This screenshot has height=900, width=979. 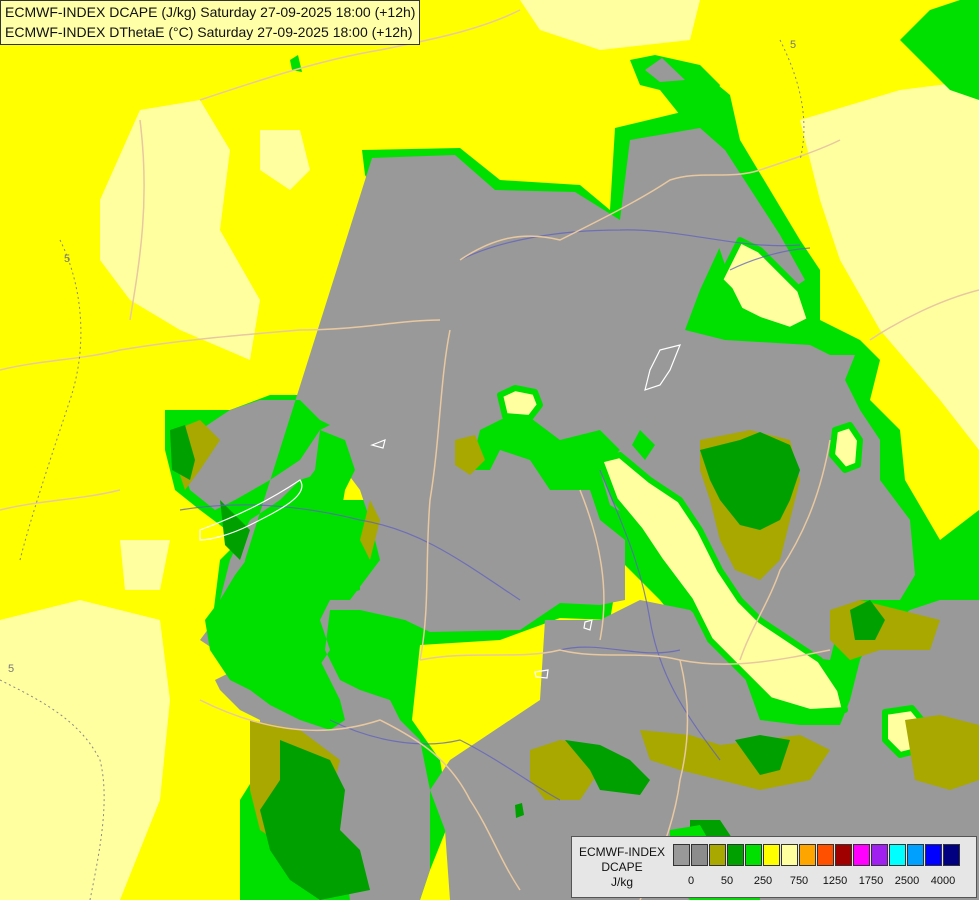 I want to click on legend-tick: 50, so click(x=727, y=881).